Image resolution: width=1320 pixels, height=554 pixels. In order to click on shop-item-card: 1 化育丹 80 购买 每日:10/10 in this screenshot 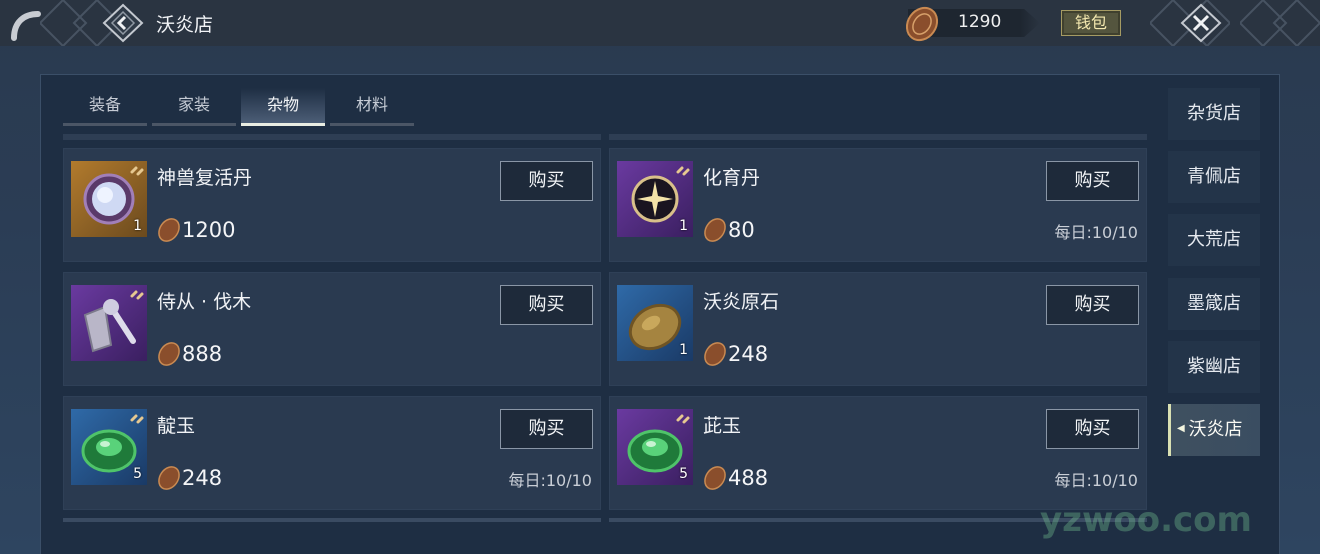, I will do `click(878, 205)`.